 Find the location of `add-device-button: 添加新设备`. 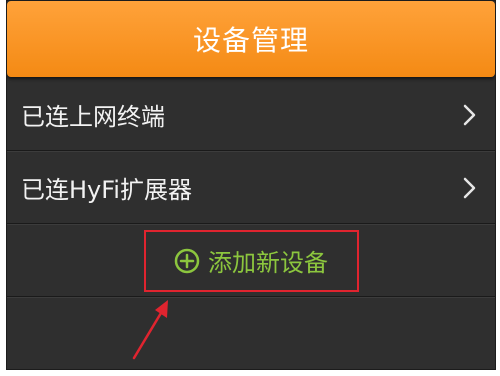

add-device-button: 添加新设备 is located at coordinates (251, 260).